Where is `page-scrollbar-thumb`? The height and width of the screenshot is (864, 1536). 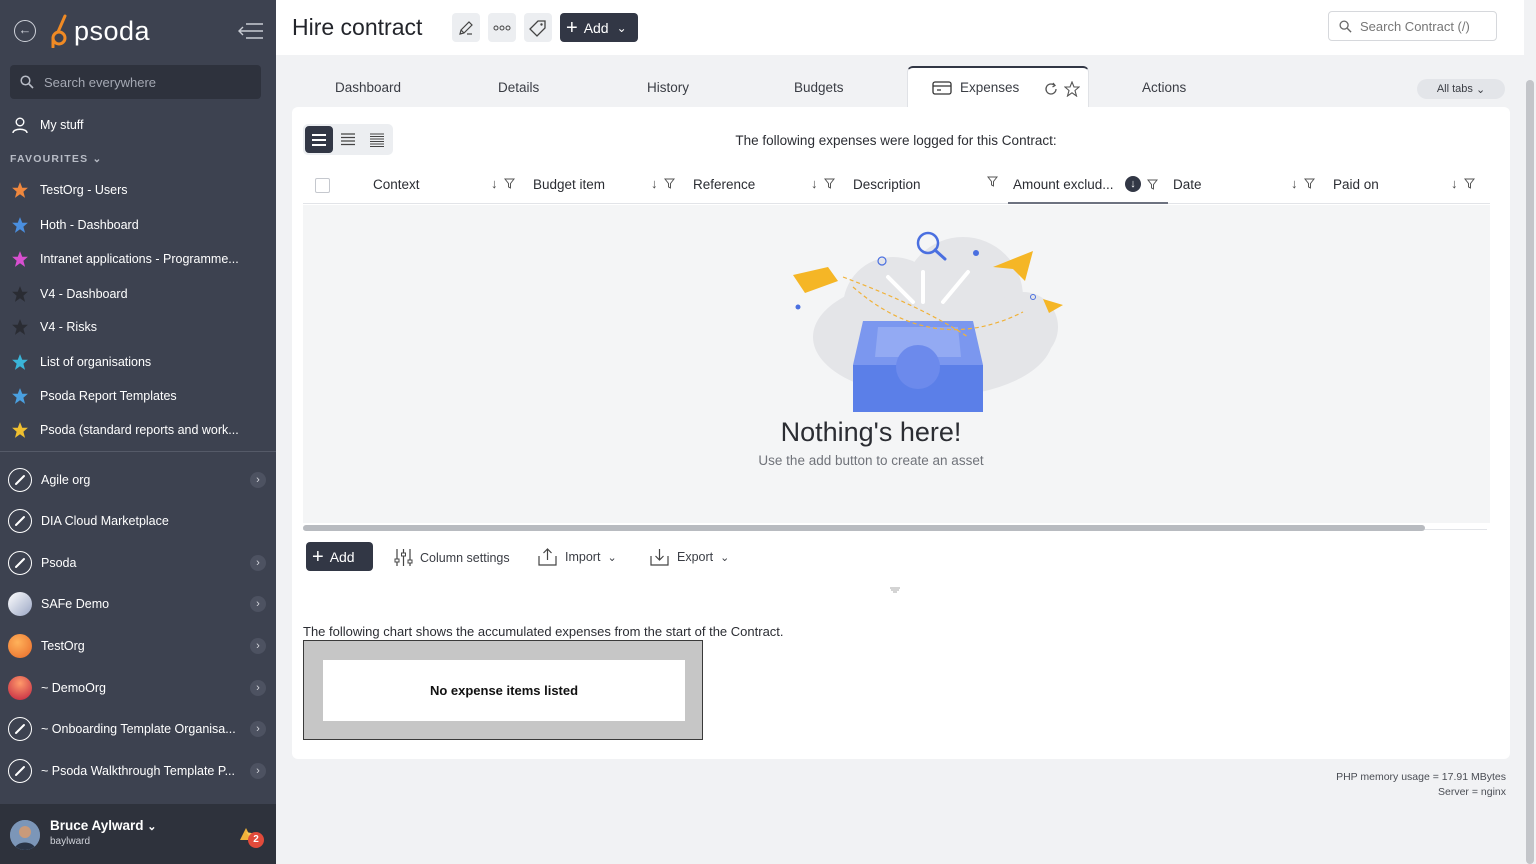 page-scrollbar-thumb is located at coordinates (1530, 472).